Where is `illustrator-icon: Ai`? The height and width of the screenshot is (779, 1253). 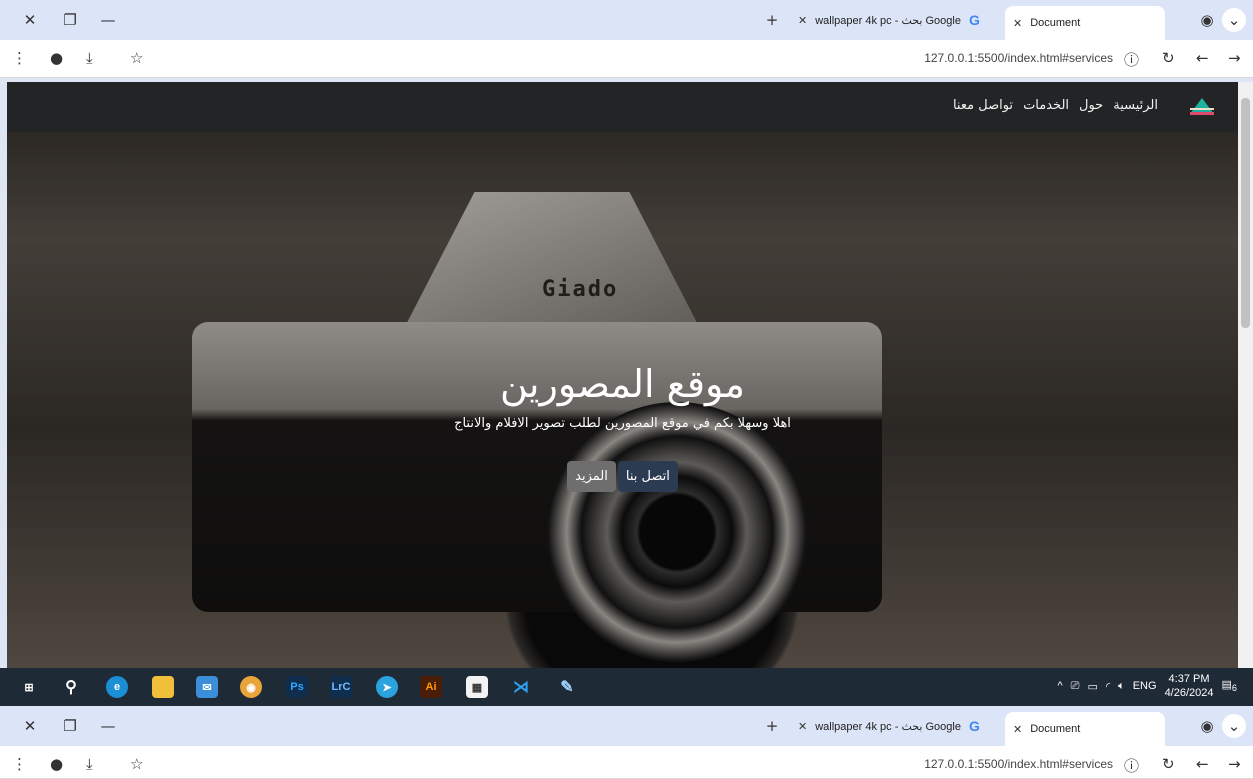 illustrator-icon: Ai is located at coordinates (431, 687).